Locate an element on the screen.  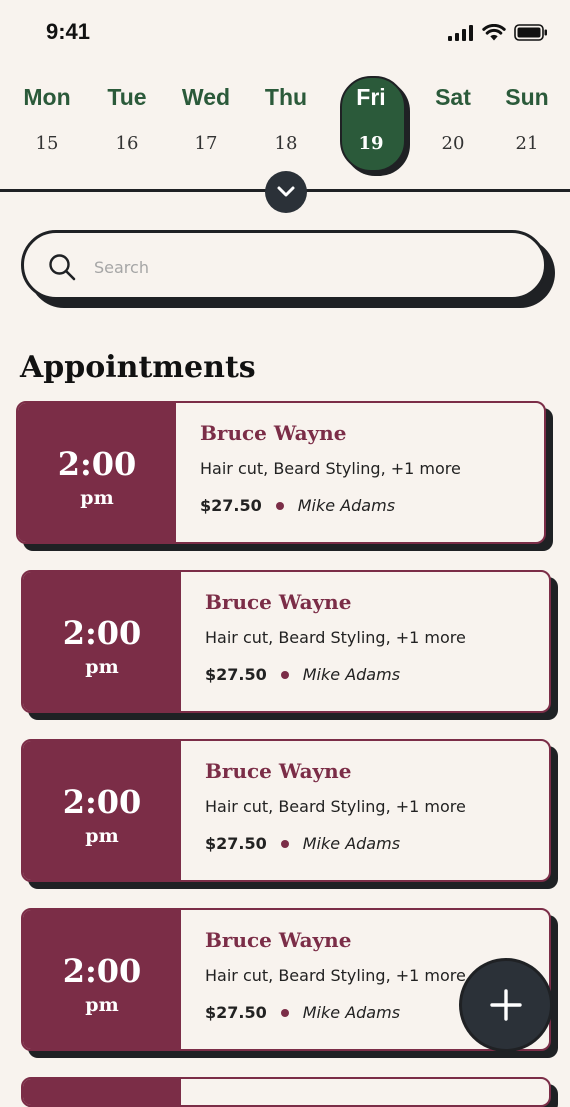
day-date: 15 is located at coordinates (47, 143).